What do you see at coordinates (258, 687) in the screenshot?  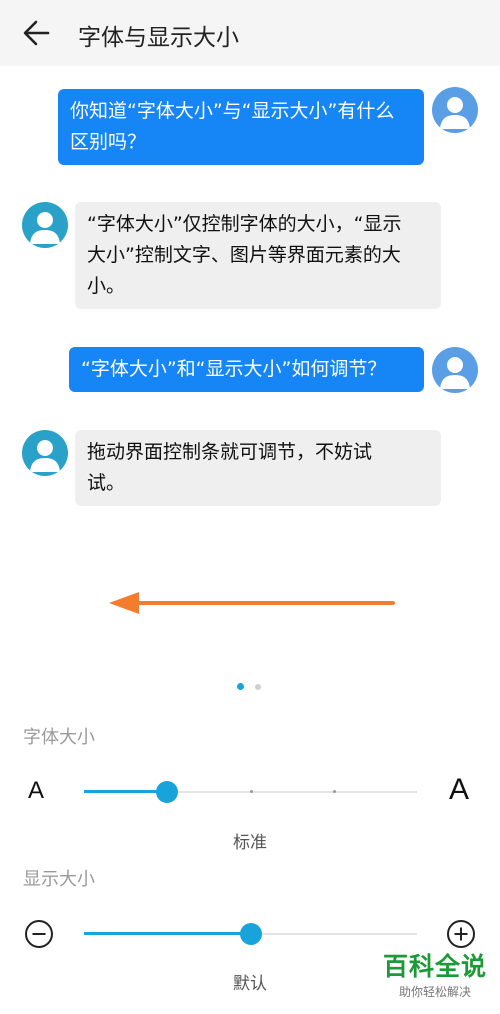 I see `page-dot` at bounding box center [258, 687].